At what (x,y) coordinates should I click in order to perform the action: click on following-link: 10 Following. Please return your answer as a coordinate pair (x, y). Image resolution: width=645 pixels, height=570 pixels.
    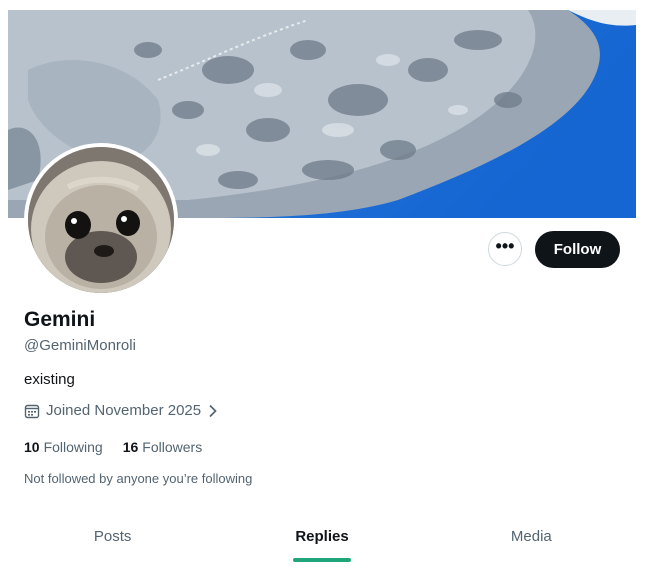
    Looking at the image, I should click on (63, 447).